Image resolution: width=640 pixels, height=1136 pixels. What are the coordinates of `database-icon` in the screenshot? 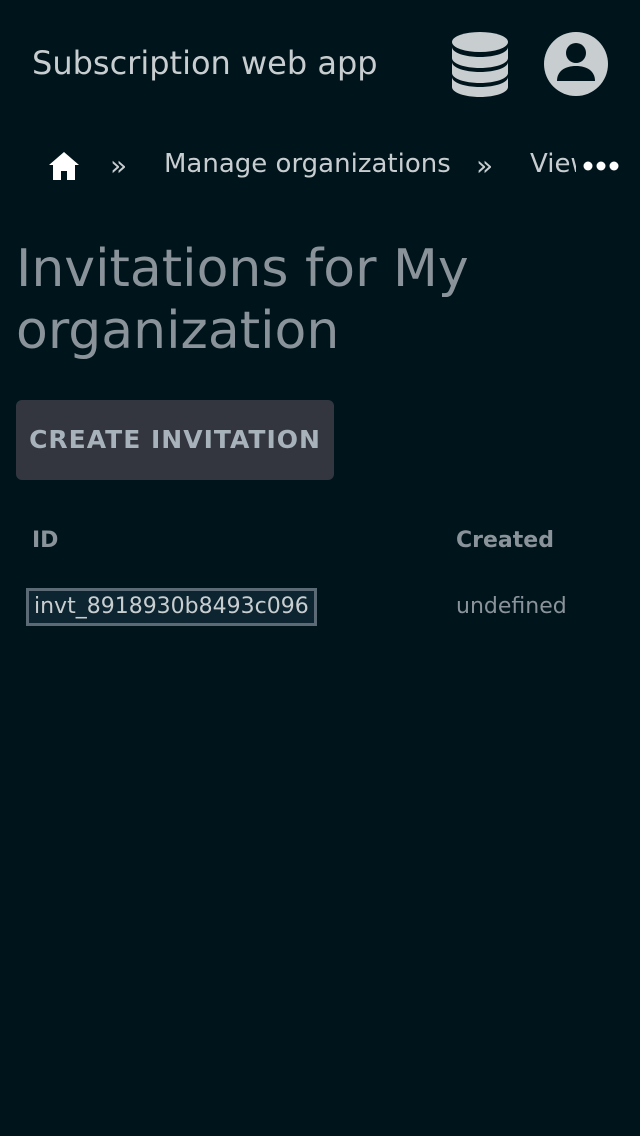 It's located at (480, 64).